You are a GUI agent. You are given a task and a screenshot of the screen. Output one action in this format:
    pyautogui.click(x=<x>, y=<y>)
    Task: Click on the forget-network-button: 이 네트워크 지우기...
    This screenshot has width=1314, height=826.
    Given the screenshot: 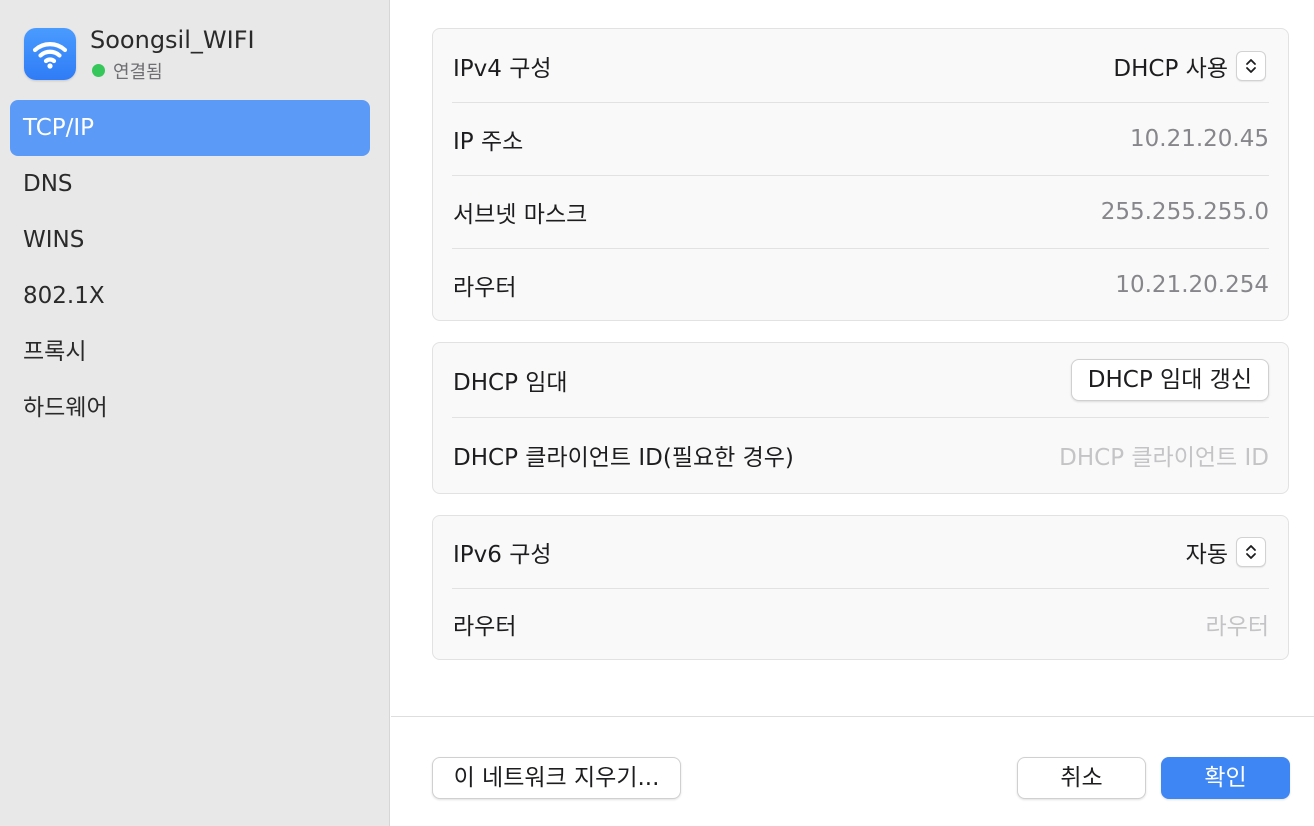 What is the action you would take?
    pyautogui.click(x=556, y=778)
    